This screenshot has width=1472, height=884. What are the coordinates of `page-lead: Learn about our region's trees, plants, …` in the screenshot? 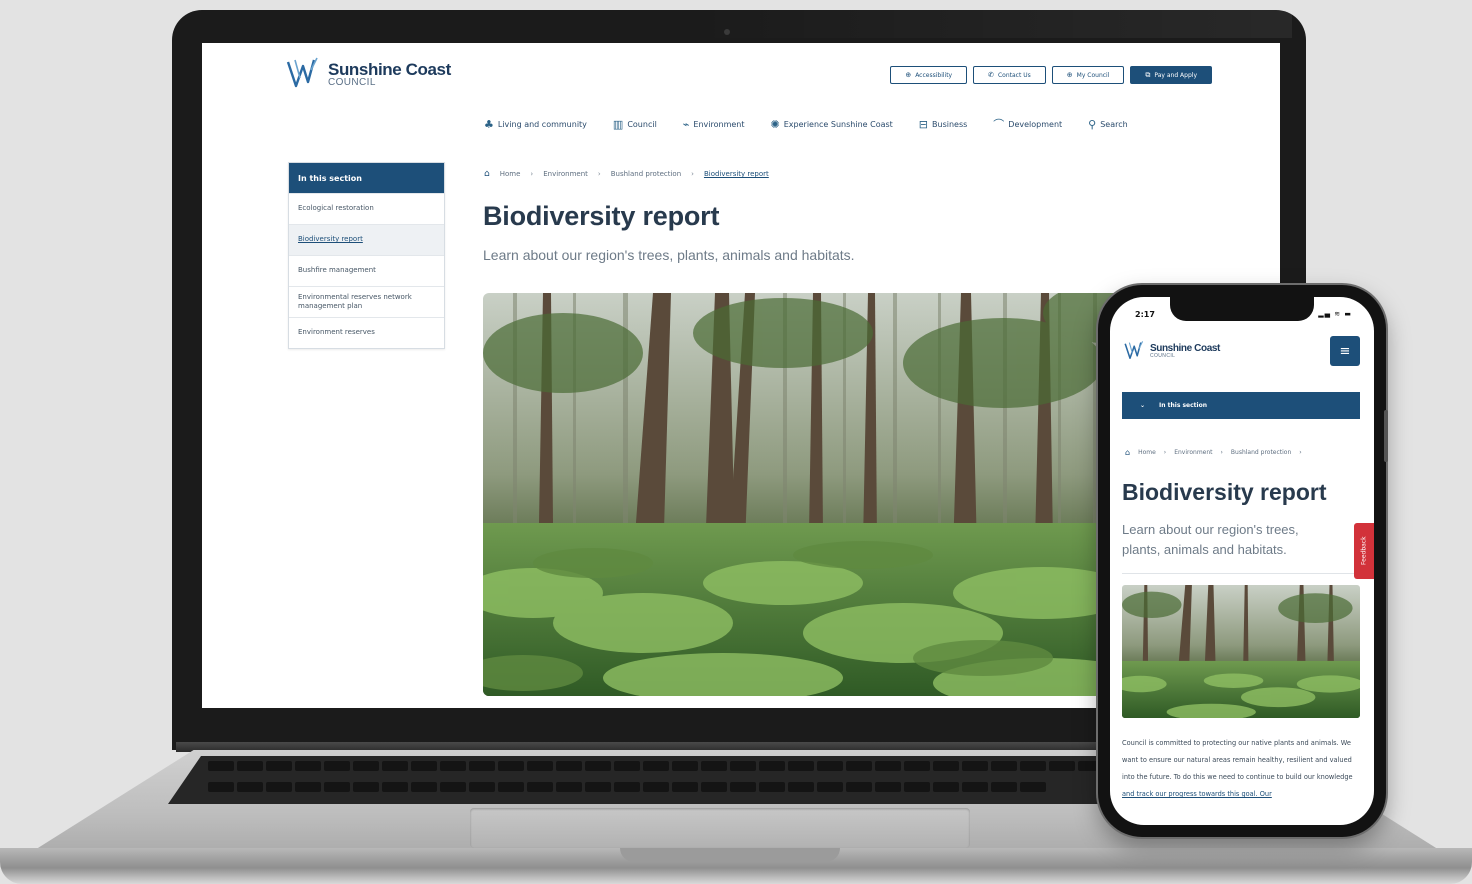 It's located at (669, 255).